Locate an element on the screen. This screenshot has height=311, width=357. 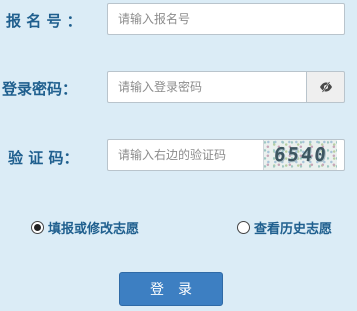
captcha-image: 6540 is located at coordinates (300, 155).